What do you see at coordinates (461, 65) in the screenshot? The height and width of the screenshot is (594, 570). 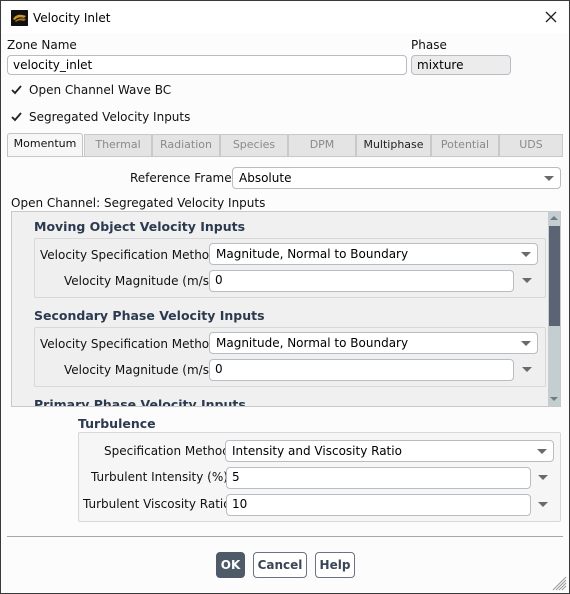 I see `phase-field: mixture` at bounding box center [461, 65].